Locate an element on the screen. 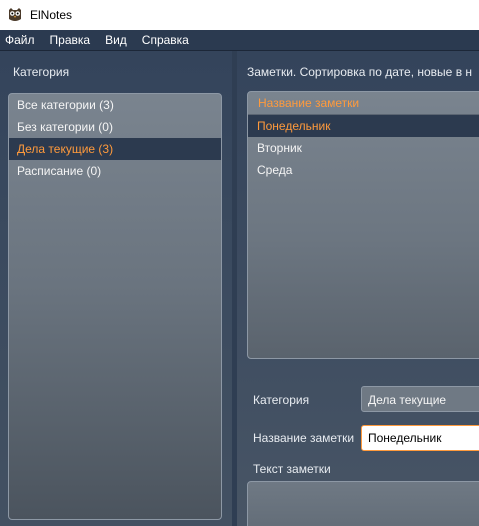 This screenshot has width=479, height=526. menu-edit: Правка is located at coordinates (70, 40).